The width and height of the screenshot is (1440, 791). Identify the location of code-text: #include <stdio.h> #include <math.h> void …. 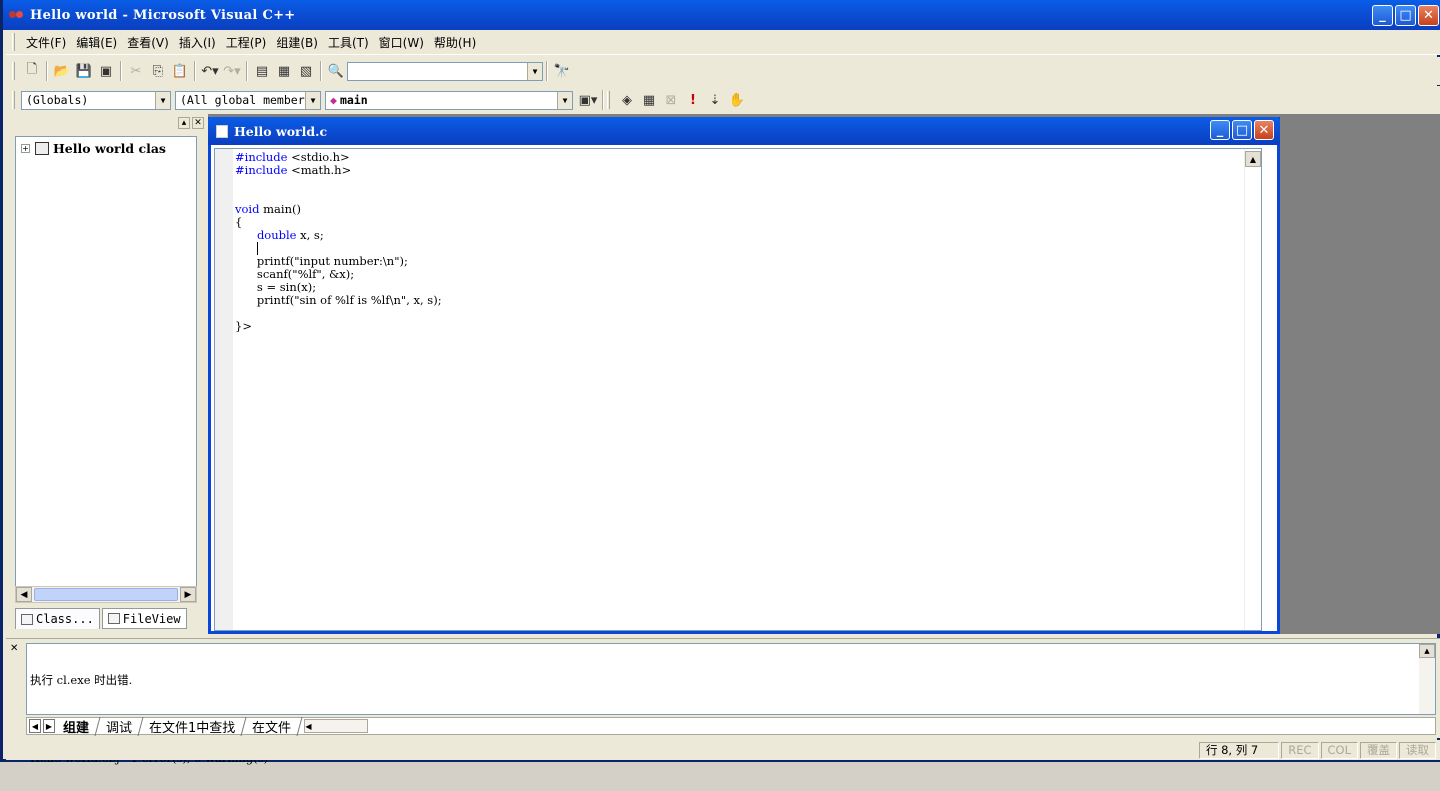
(338, 242).